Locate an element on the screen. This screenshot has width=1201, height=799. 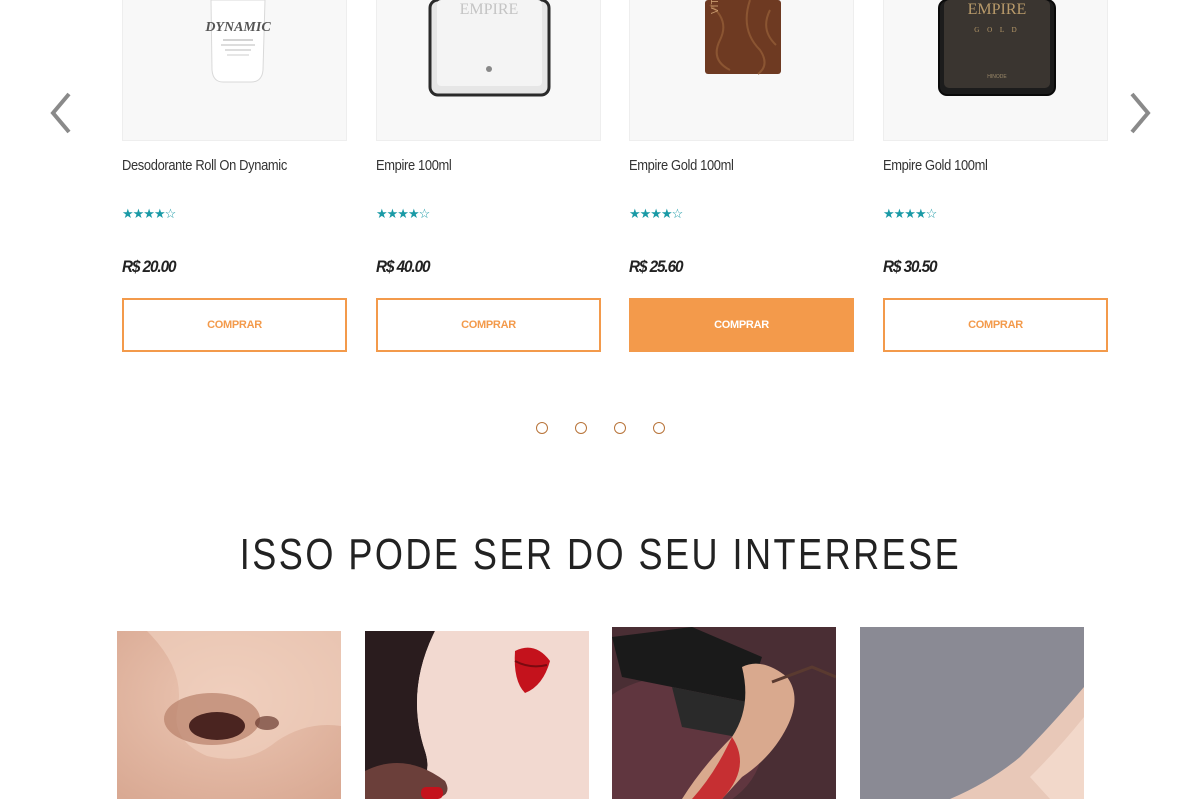
interest-tile-drink is located at coordinates (724, 713).